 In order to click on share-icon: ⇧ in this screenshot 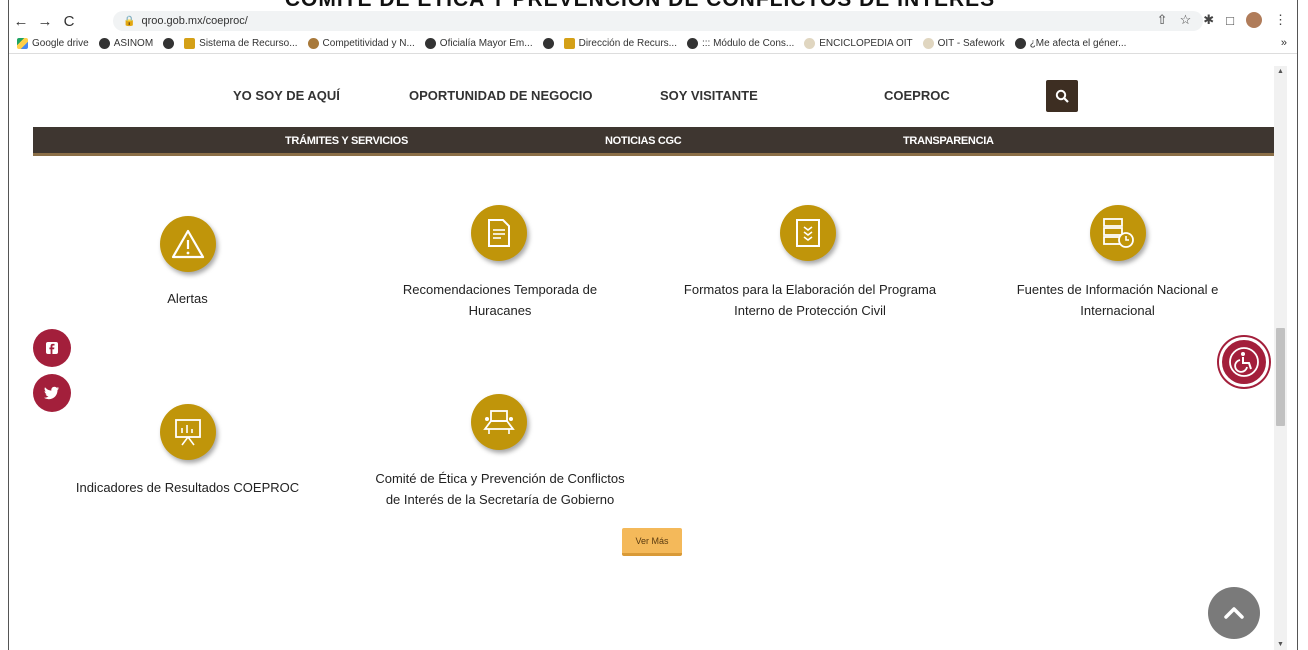, I will do `click(1162, 20)`.